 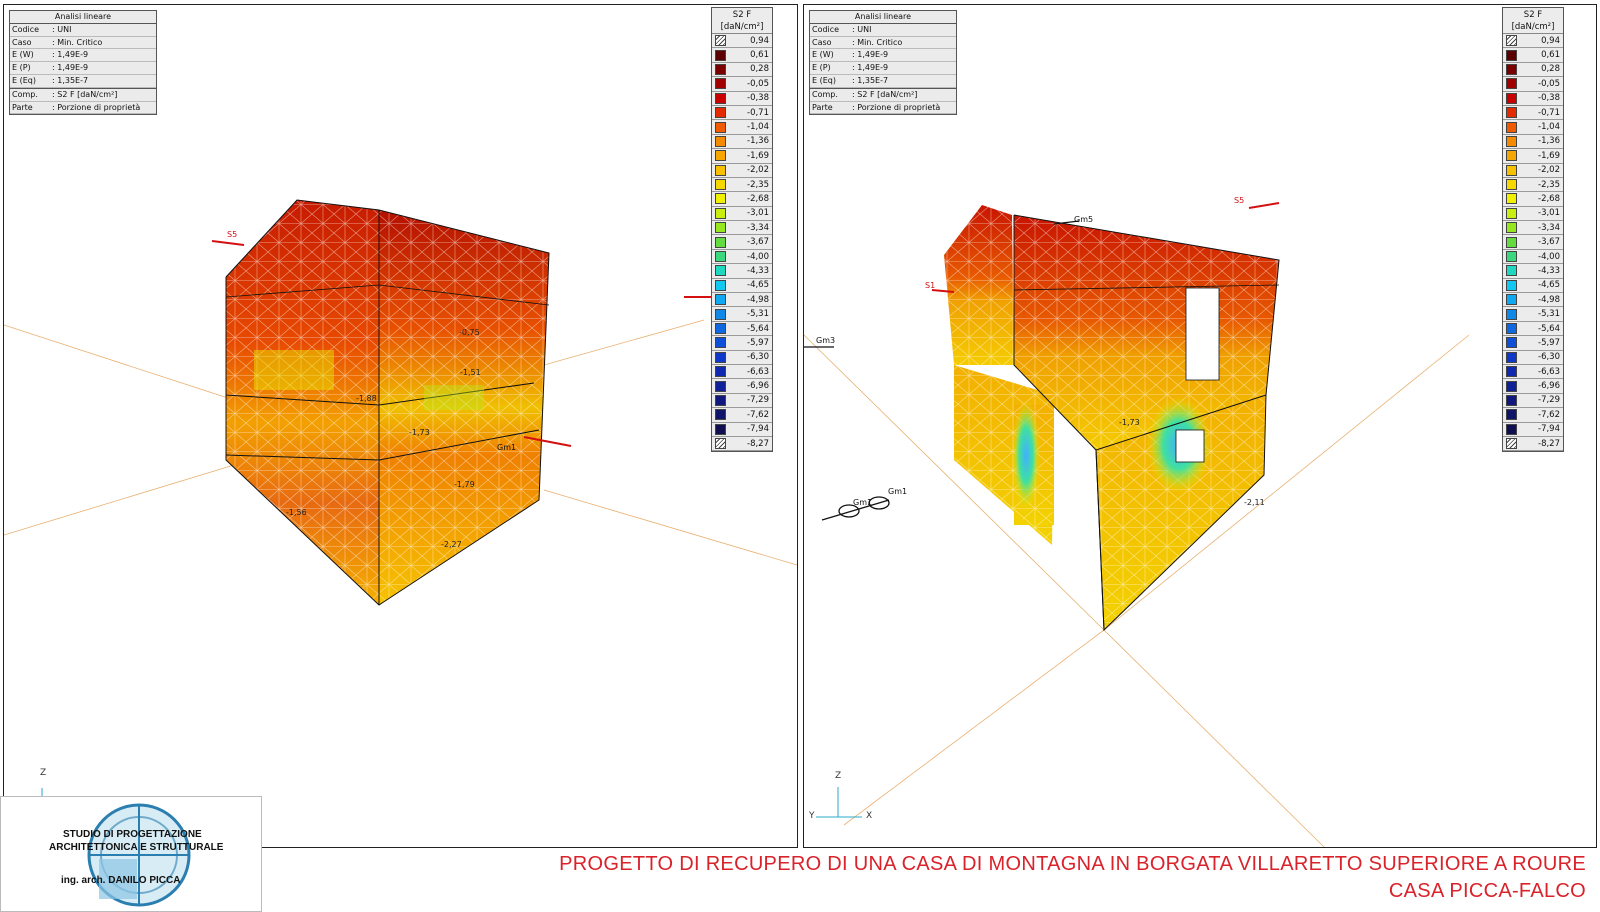 I want to click on legend-row: 0,61, so click(x=742, y=55).